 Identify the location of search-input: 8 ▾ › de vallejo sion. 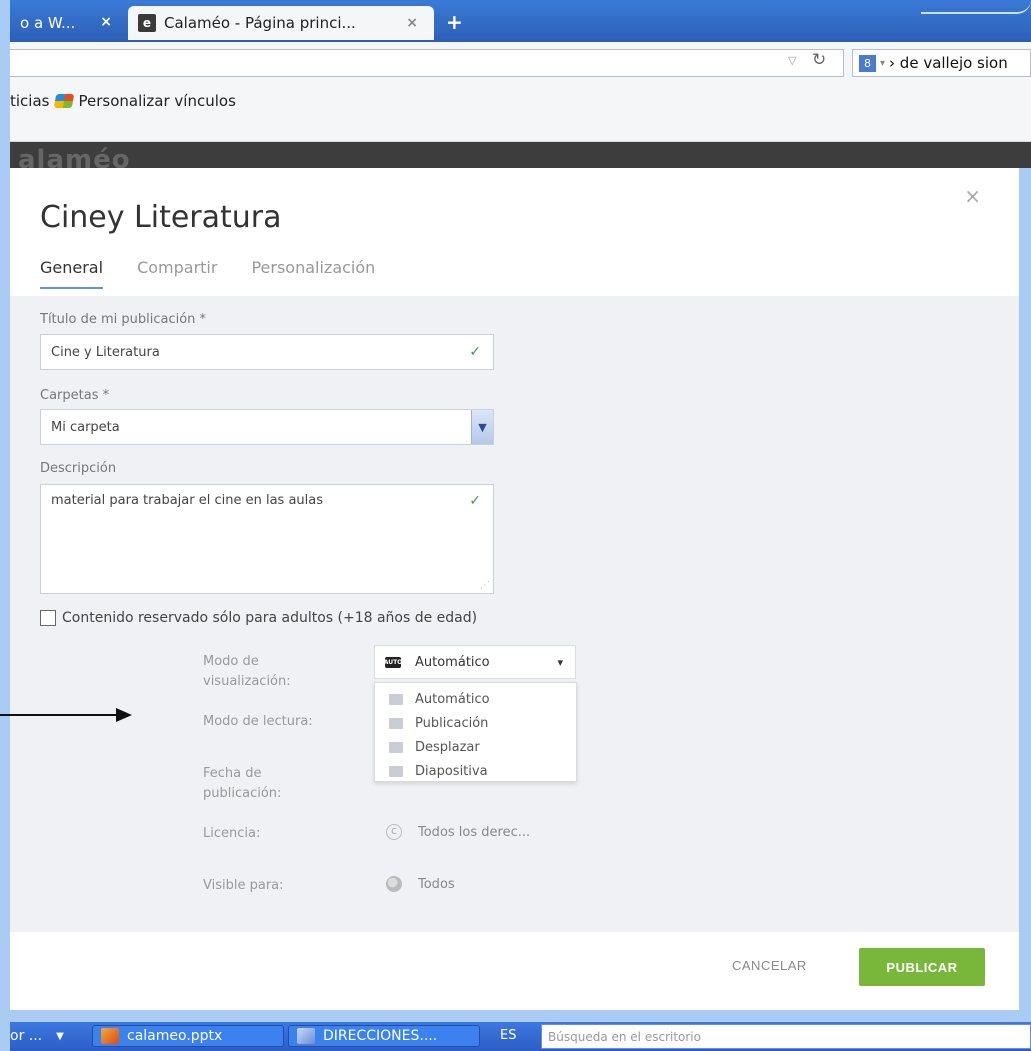
(941, 63).